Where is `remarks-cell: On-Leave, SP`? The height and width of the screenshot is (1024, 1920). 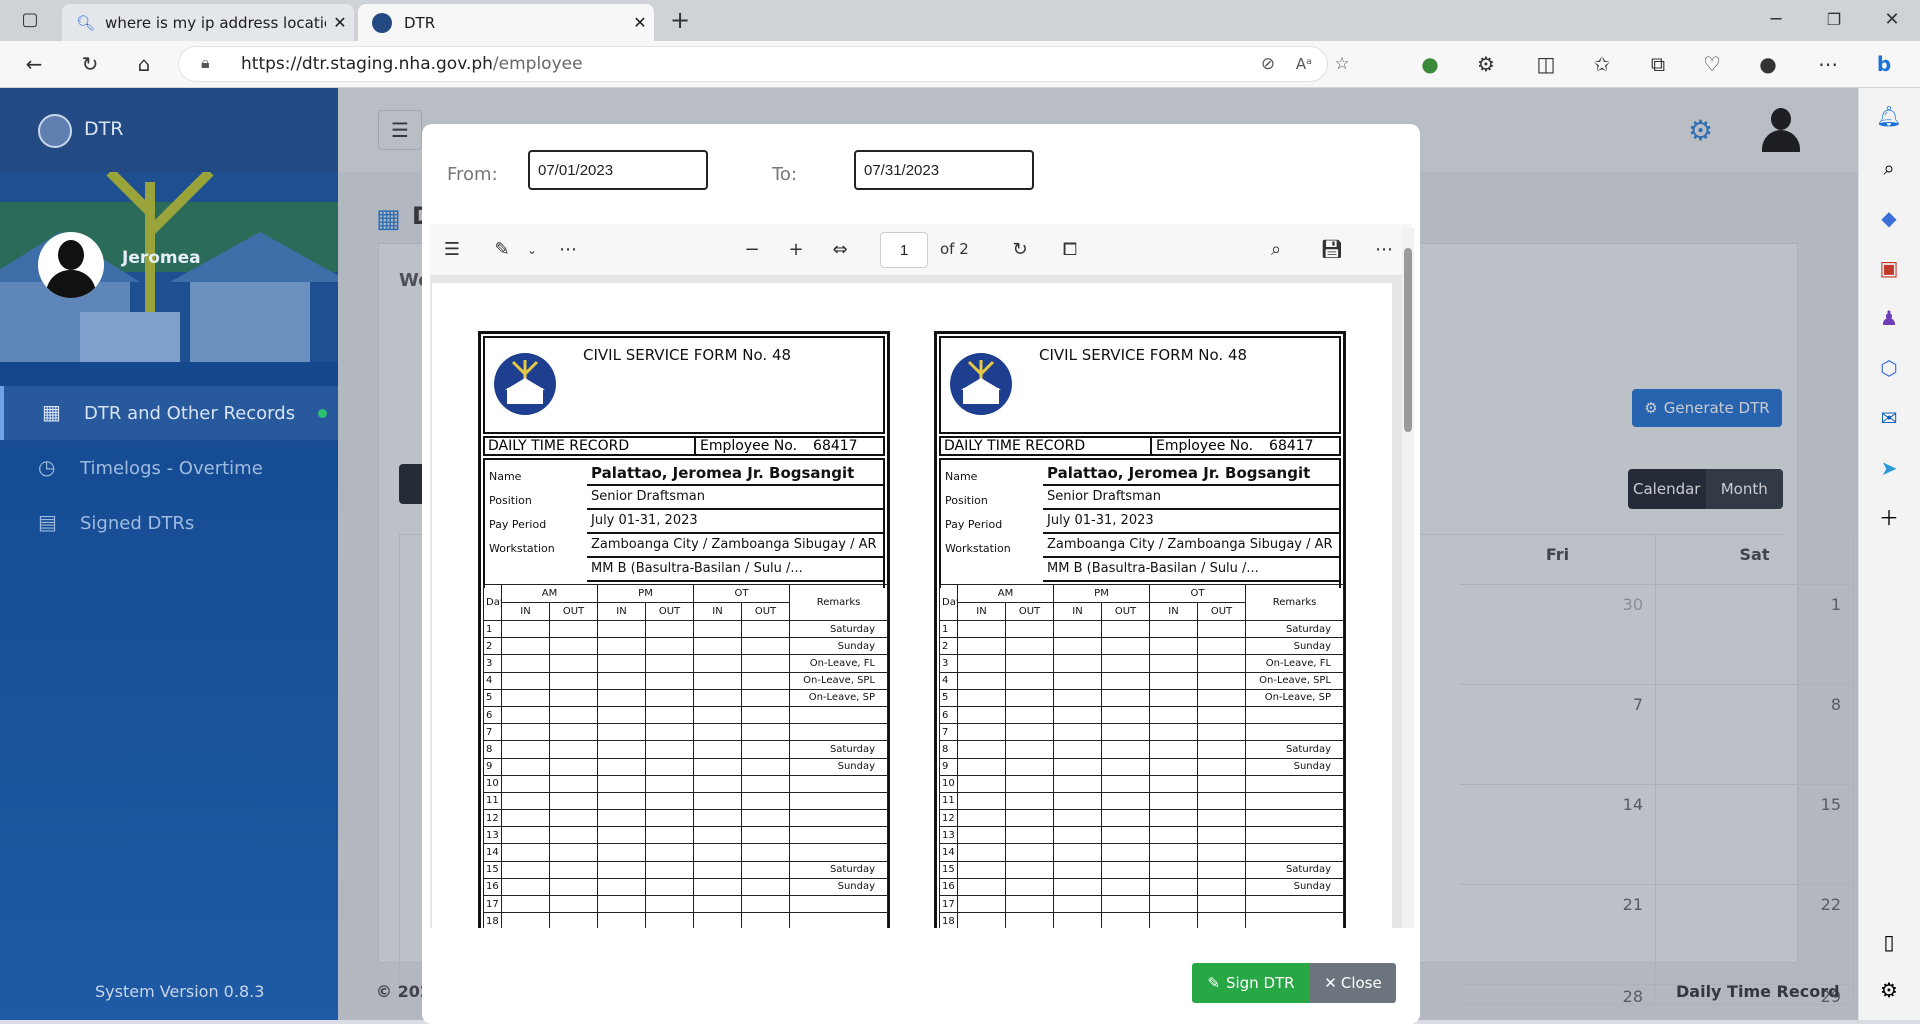
remarks-cell: On-Leave, SP is located at coordinates (1295, 697).